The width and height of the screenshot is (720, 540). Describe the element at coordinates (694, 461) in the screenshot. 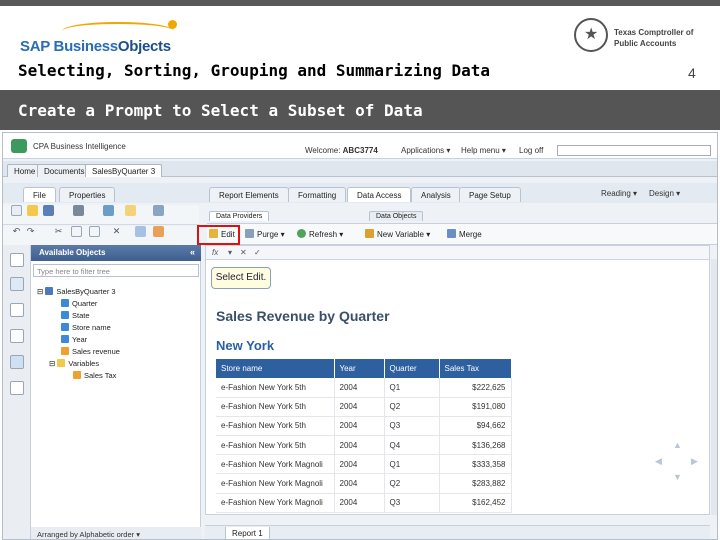

I see `nav-right-icon: ▶` at that location.